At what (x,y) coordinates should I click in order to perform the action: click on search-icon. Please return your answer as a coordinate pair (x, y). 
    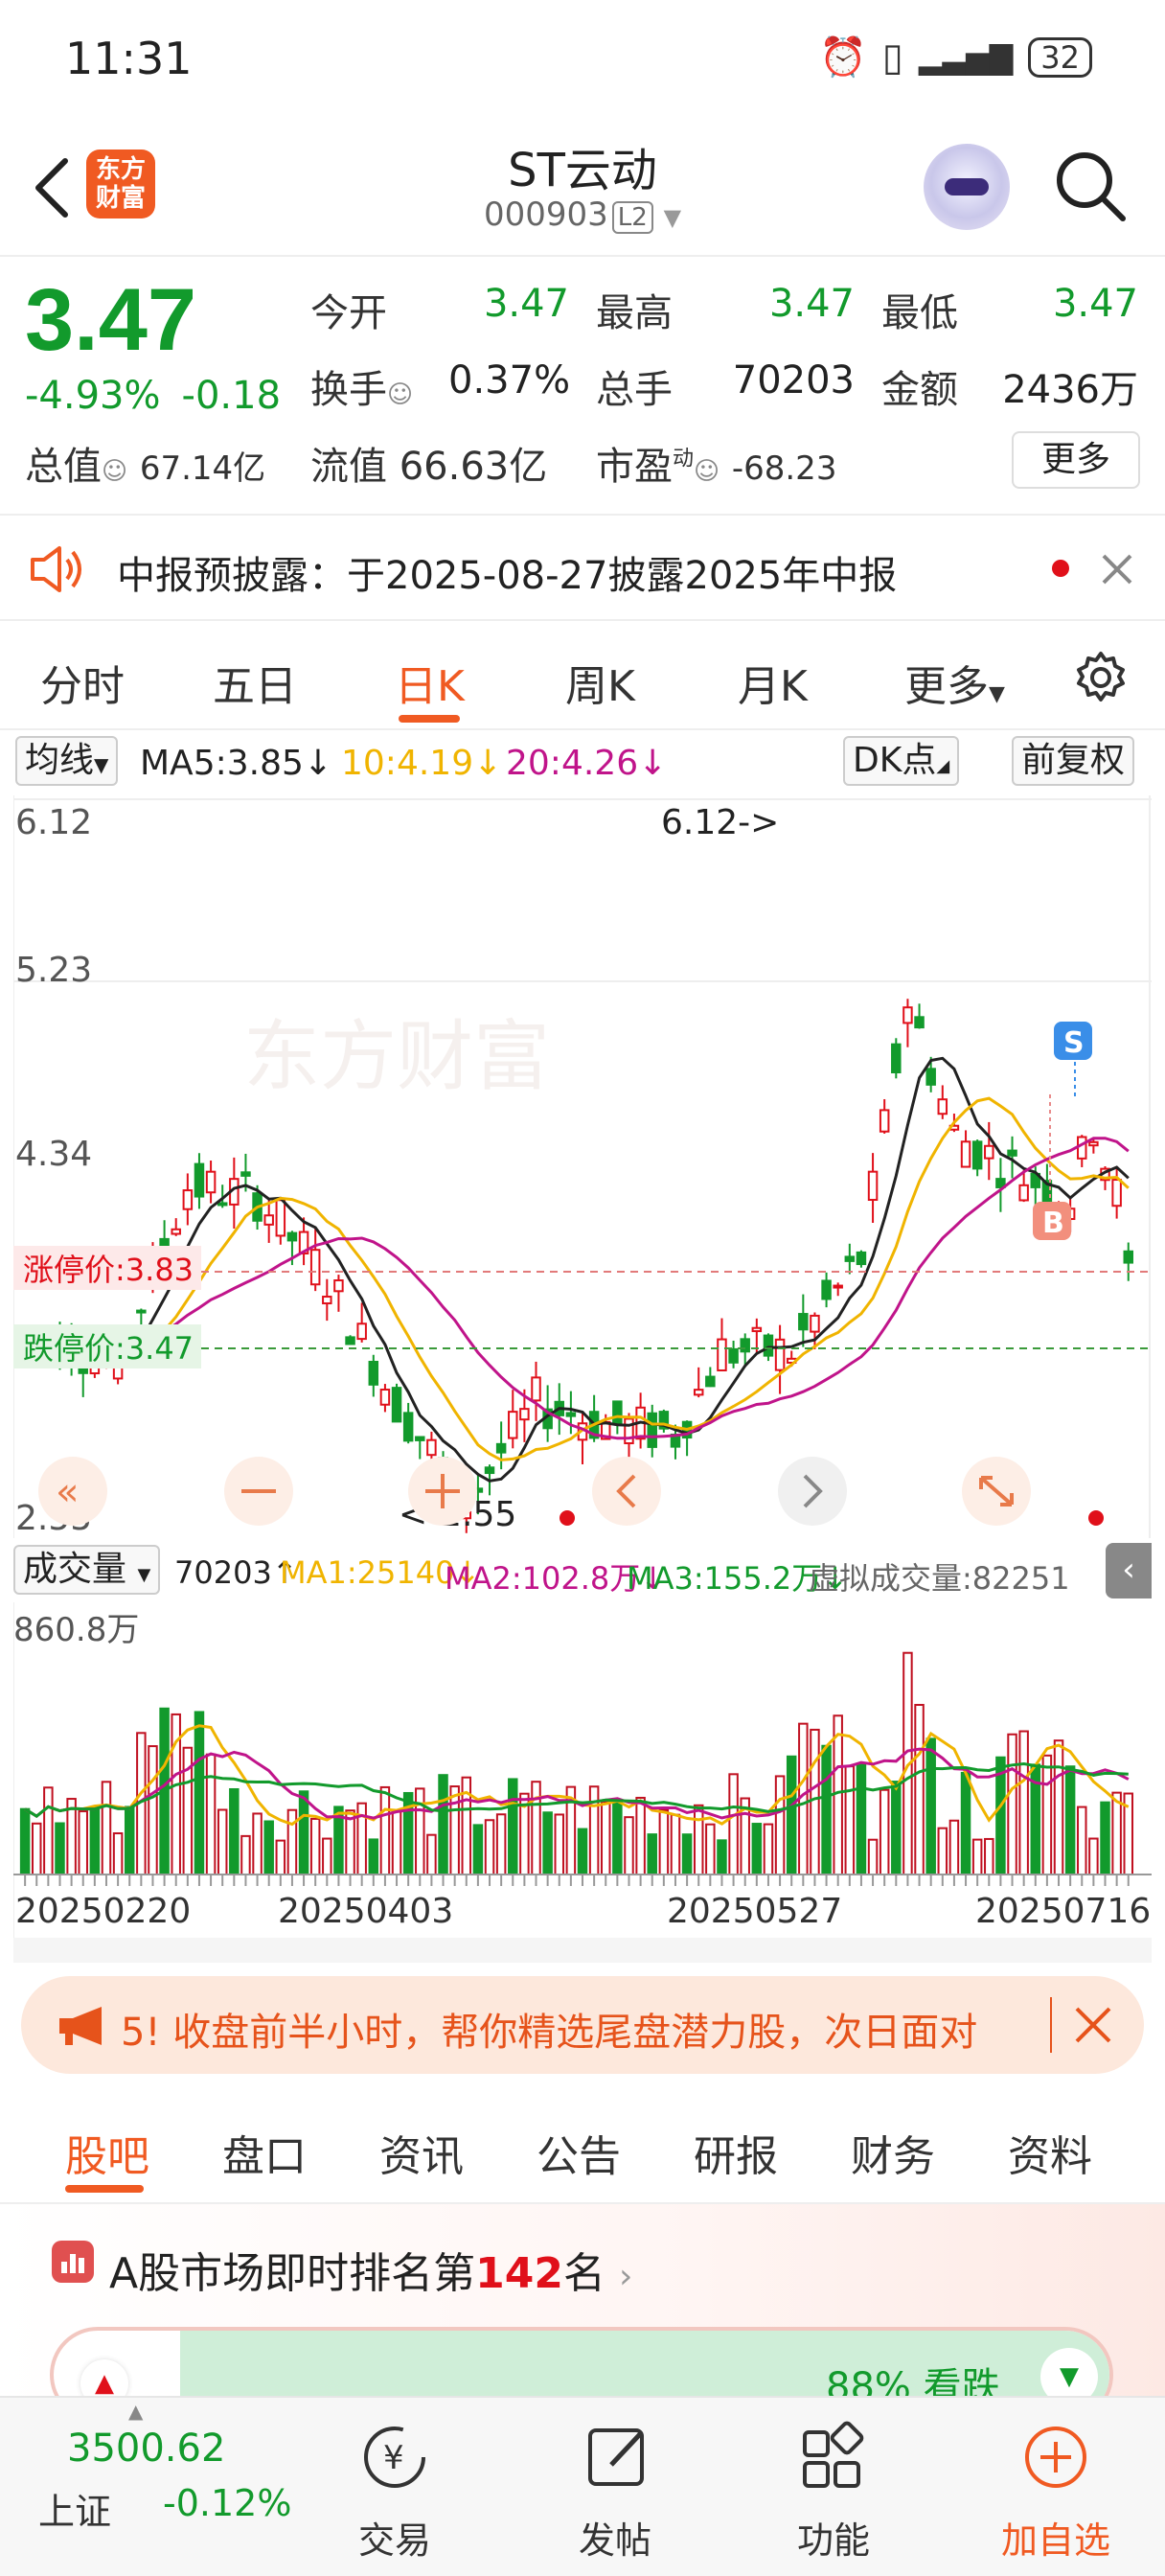
    Looking at the image, I should click on (1090, 186).